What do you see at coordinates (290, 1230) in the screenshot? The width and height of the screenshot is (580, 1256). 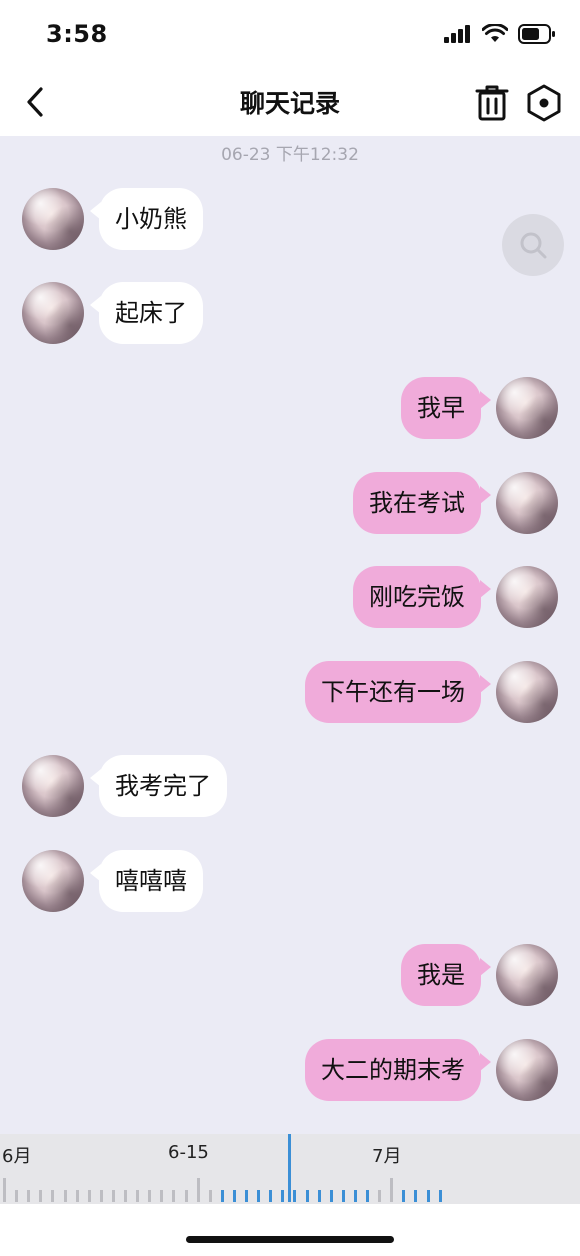 I see `bottom-safe-area` at bounding box center [290, 1230].